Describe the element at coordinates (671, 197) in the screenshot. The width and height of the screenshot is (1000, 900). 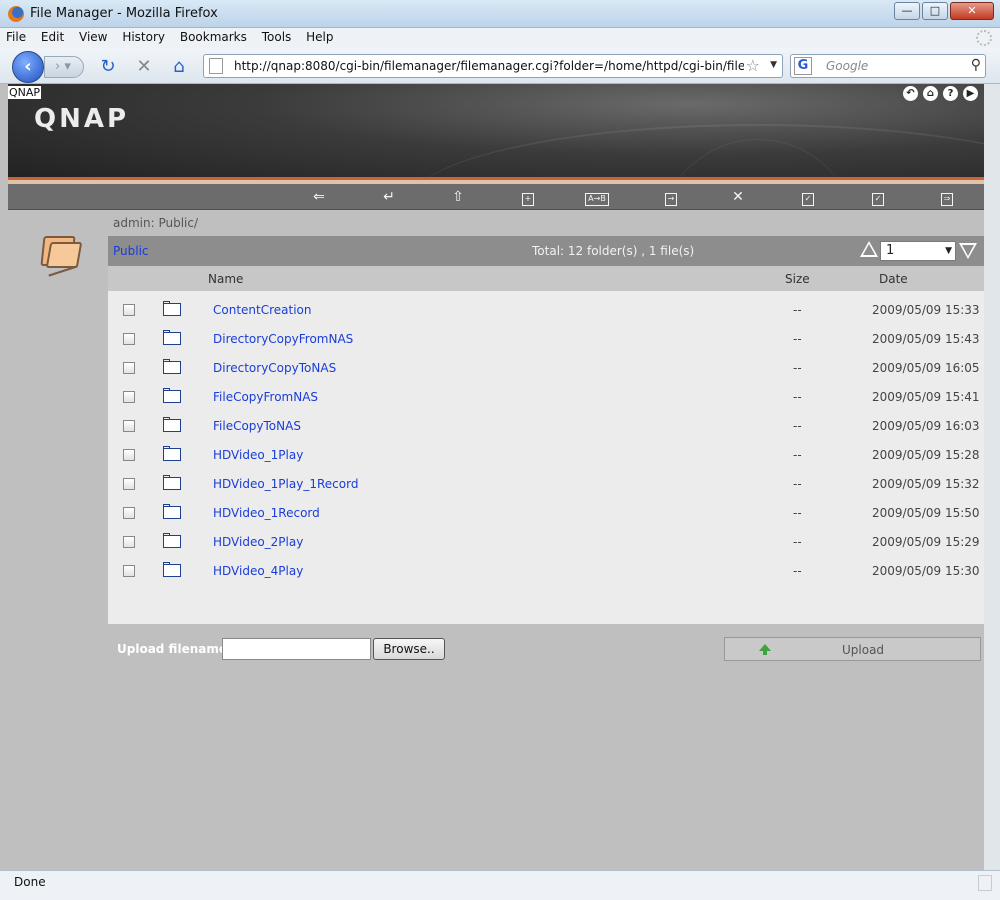
I see `copy-icon: →` at that location.